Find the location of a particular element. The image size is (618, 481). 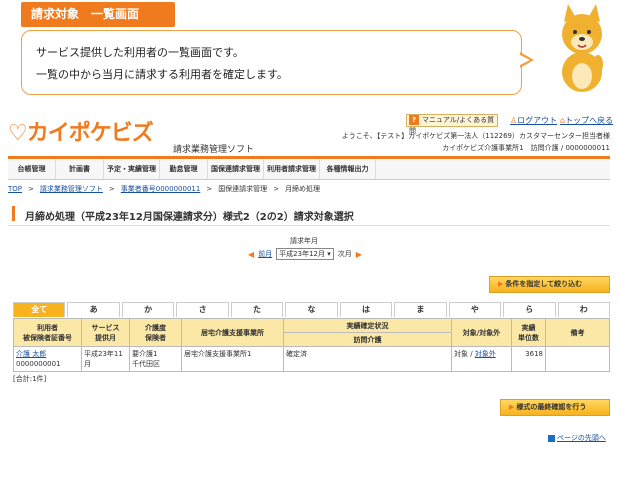

next-month-link: 次月 is located at coordinates (345, 254).